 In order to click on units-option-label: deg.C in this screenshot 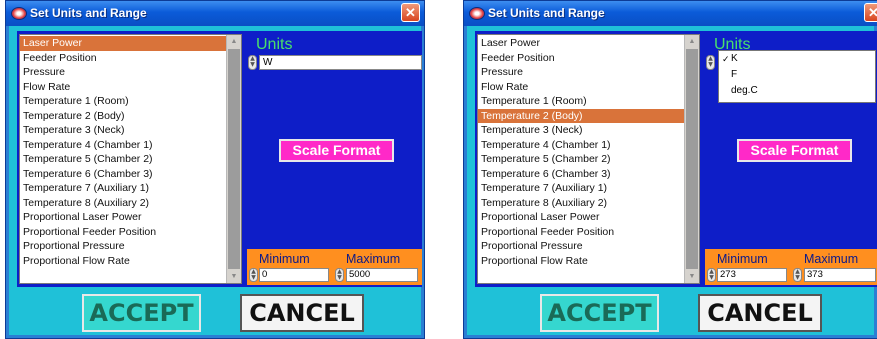, I will do `click(744, 90)`.